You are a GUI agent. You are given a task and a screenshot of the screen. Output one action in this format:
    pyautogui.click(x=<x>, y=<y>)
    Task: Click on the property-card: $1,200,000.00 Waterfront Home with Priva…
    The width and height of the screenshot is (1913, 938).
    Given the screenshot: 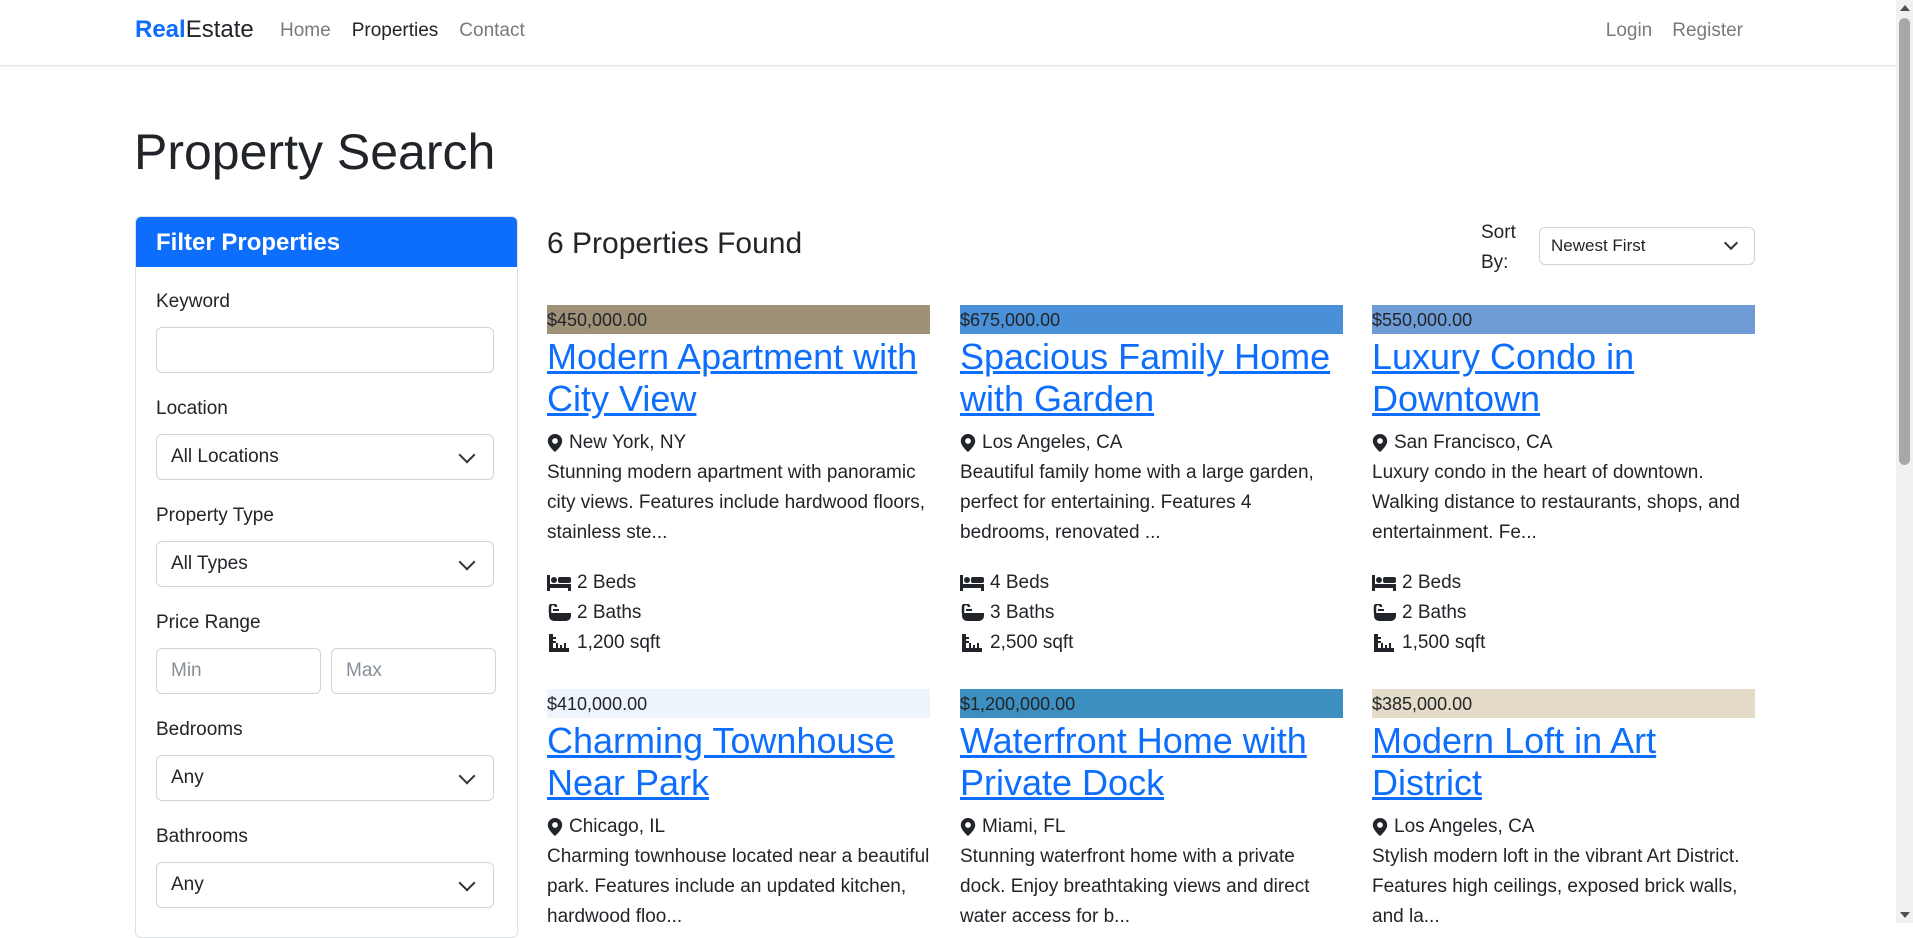 What is the action you would take?
    pyautogui.click(x=1151, y=810)
    